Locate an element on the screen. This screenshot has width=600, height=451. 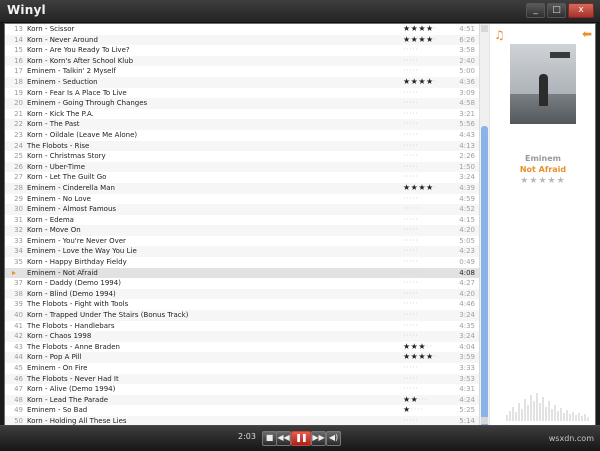
playlist-row: 35 Korn - Happy Birthday Fieldy ····· 0:49 is located at coordinates (242, 262).